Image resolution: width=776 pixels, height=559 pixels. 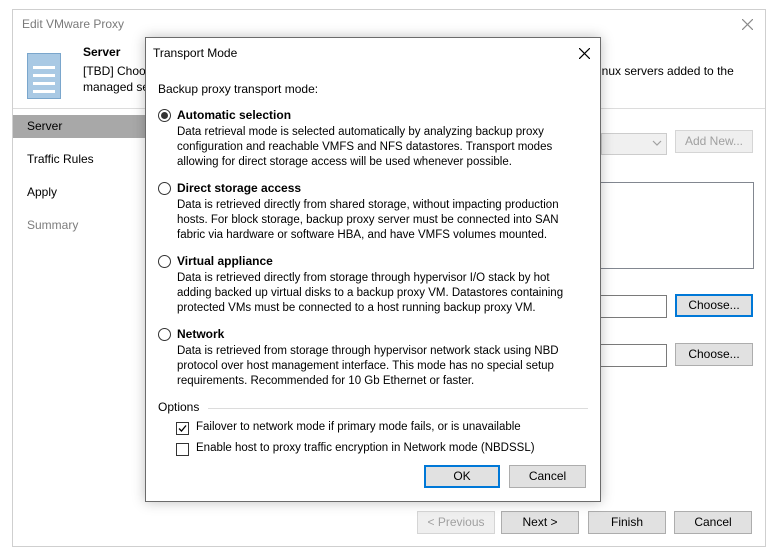 I want to click on chevron-down-icon, so click(x=657, y=143).